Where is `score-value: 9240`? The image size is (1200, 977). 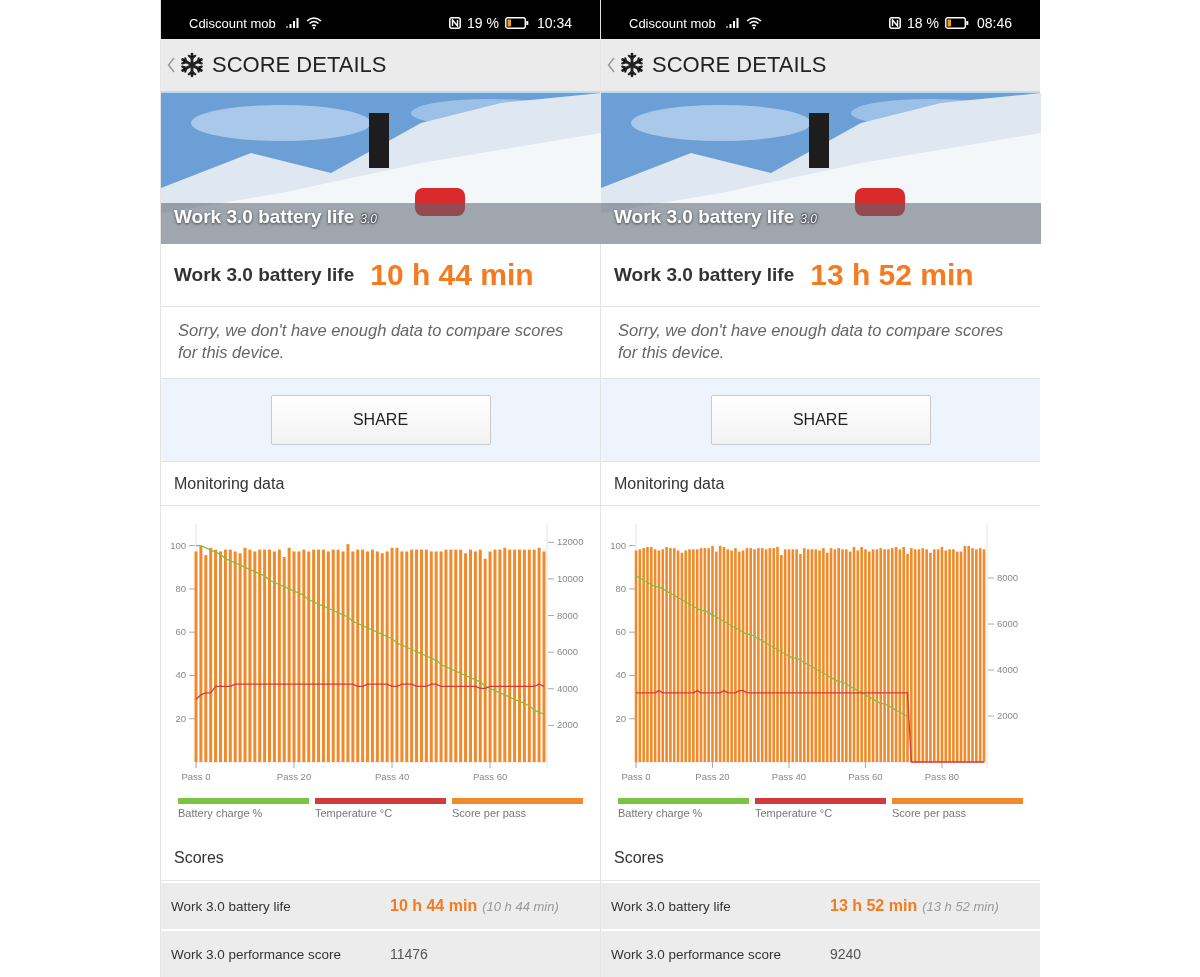 score-value: 9240 is located at coordinates (846, 954).